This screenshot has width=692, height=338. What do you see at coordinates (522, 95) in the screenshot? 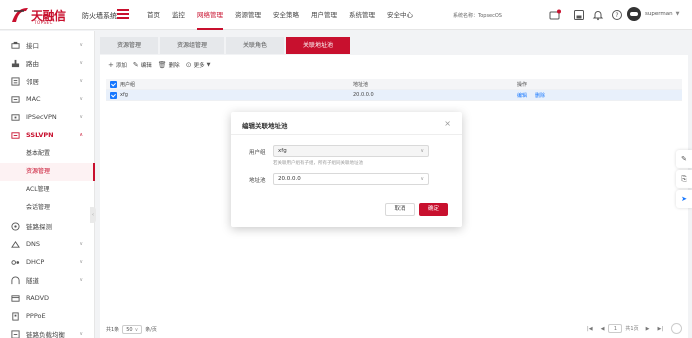
I see `row-edit-link: 编辑` at bounding box center [522, 95].